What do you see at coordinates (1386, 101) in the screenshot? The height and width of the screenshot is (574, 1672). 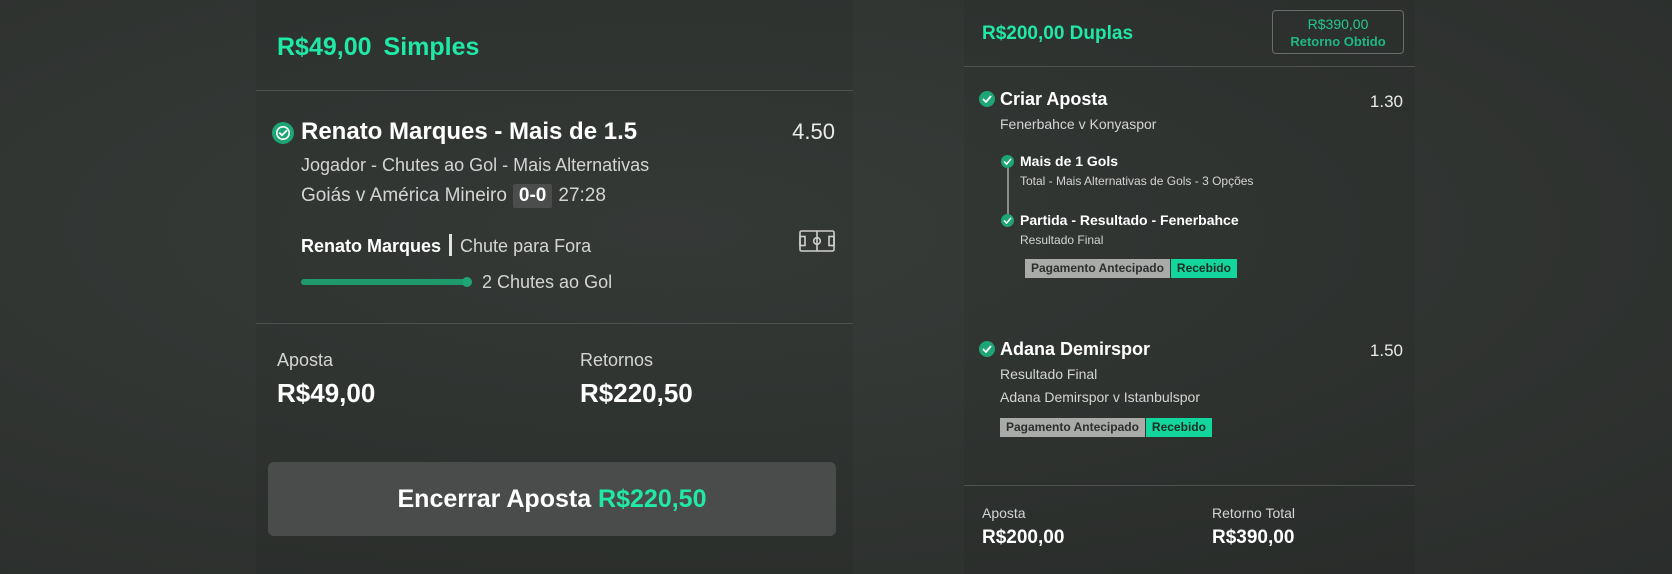 I see `selection-odds: 1.30` at bounding box center [1386, 101].